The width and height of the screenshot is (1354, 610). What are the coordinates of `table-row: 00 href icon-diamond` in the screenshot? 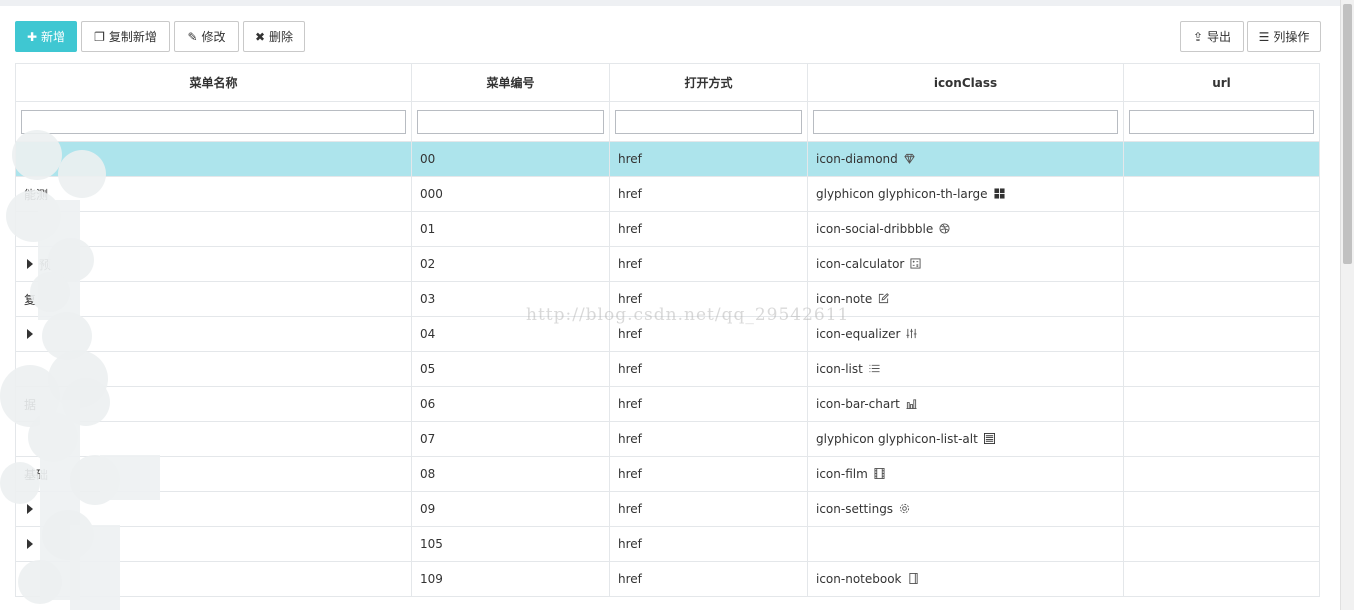 It's located at (667, 159).